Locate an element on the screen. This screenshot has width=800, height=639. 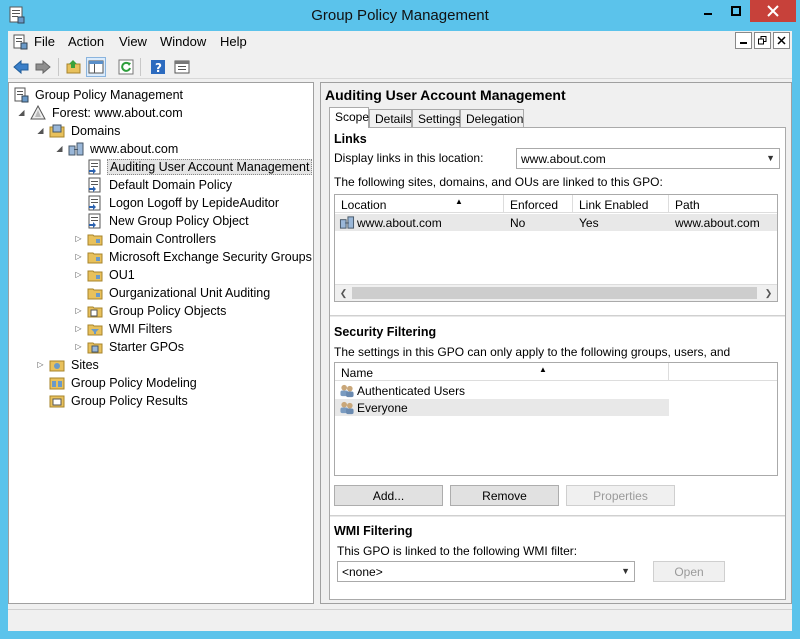
document-menu-icon is located at coordinates (20, 42).